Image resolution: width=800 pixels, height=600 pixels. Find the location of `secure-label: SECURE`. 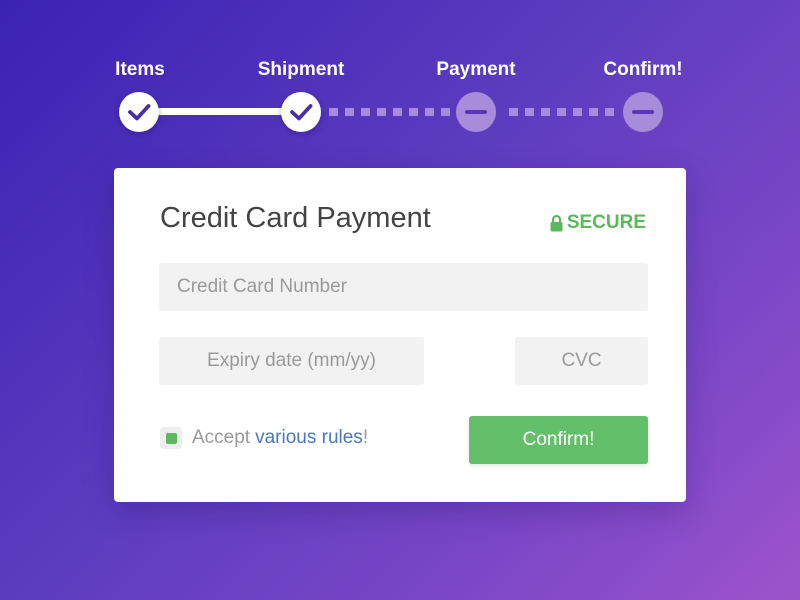

secure-label: SECURE is located at coordinates (606, 222).